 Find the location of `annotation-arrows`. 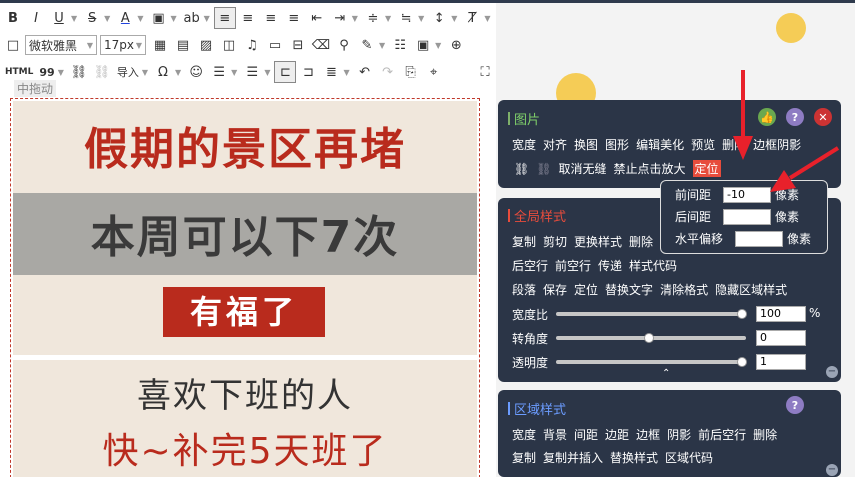

annotation-arrows is located at coordinates (786, 131).